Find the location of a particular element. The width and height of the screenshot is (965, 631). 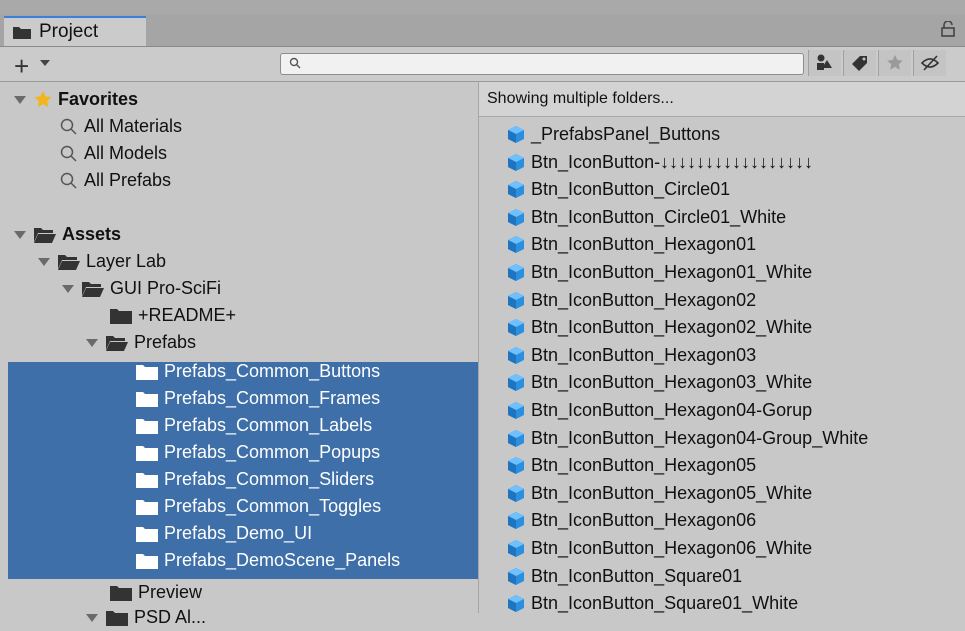

filter-by-label-button is located at coordinates (859, 63).